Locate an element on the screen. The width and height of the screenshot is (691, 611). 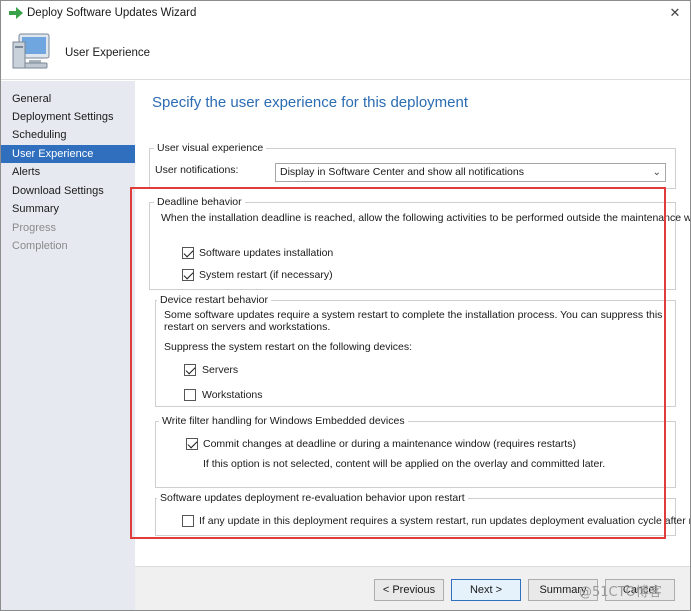
nav-item-progress: Progress is located at coordinates (34, 228).